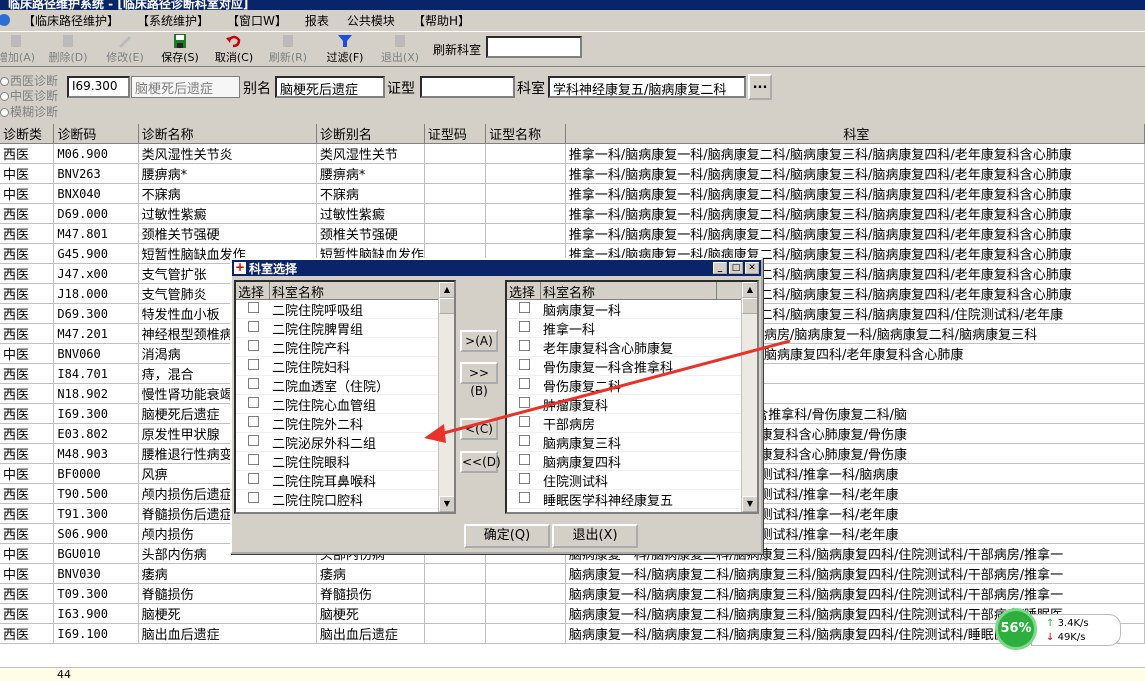  I want to click on grid-header-cell: 诊断别名, so click(370, 134).